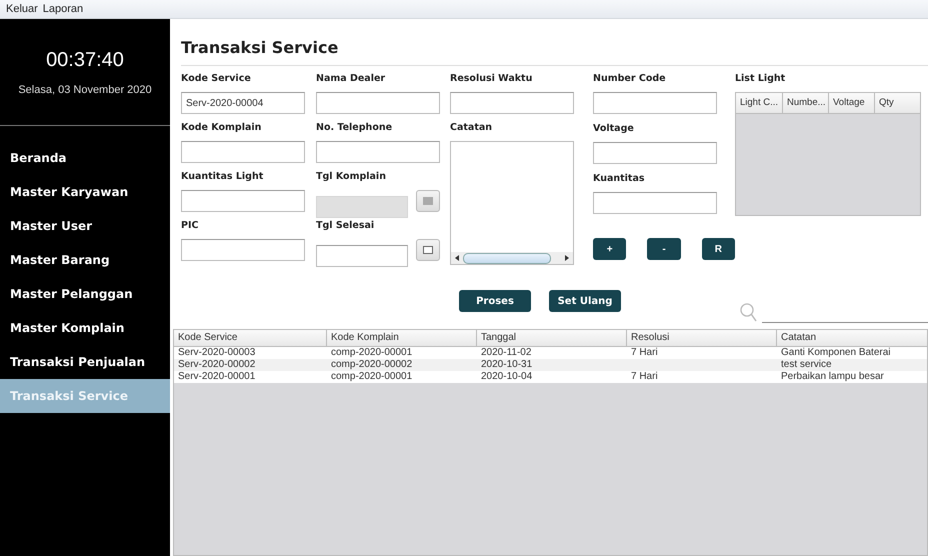 Image resolution: width=928 pixels, height=556 pixels. What do you see at coordinates (243, 103) in the screenshot?
I see `input-field: Serv-2020-00004` at bounding box center [243, 103].